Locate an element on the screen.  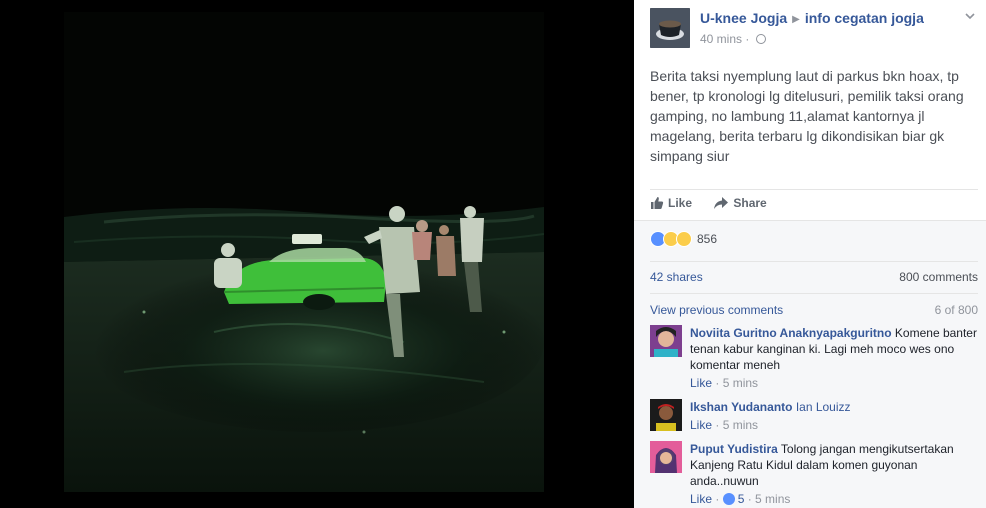
triangle-right-icon: ▶ is located at coordinates (796, 19).